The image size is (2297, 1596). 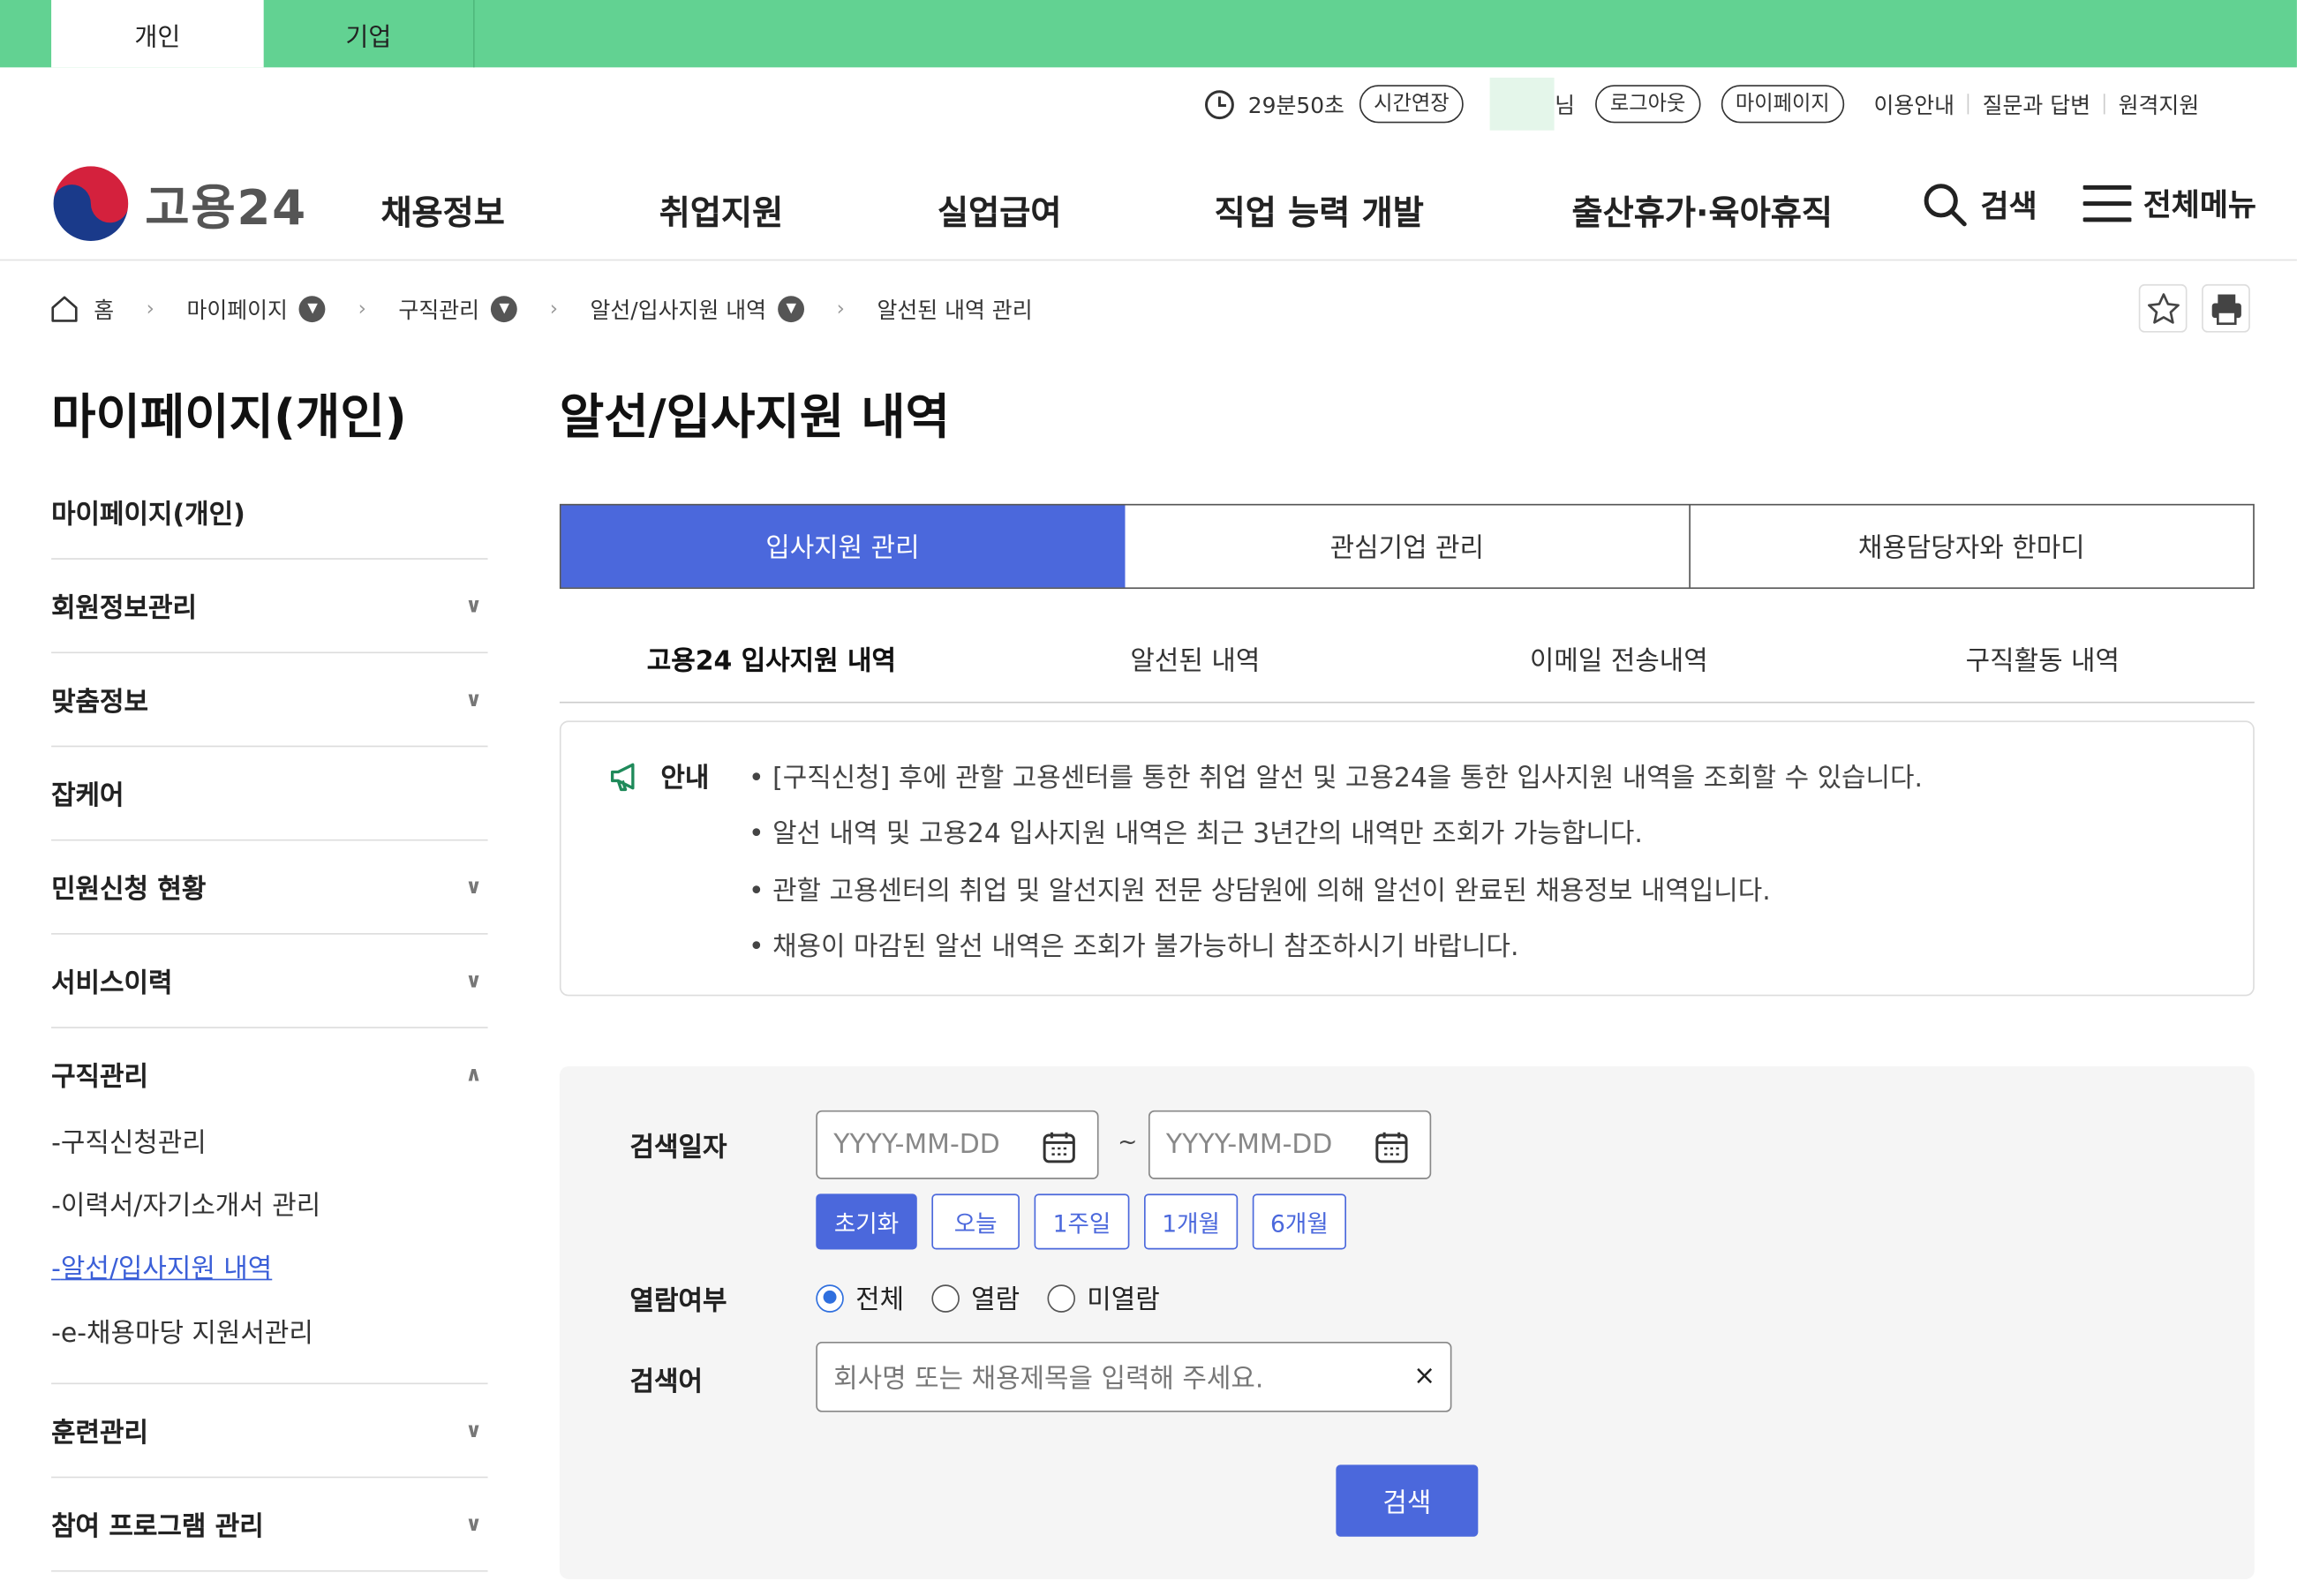 What do you see at coordinates (157, 34) in the screenshot?
I see `tab-personal: 개인` at bounding box center [157, 34].